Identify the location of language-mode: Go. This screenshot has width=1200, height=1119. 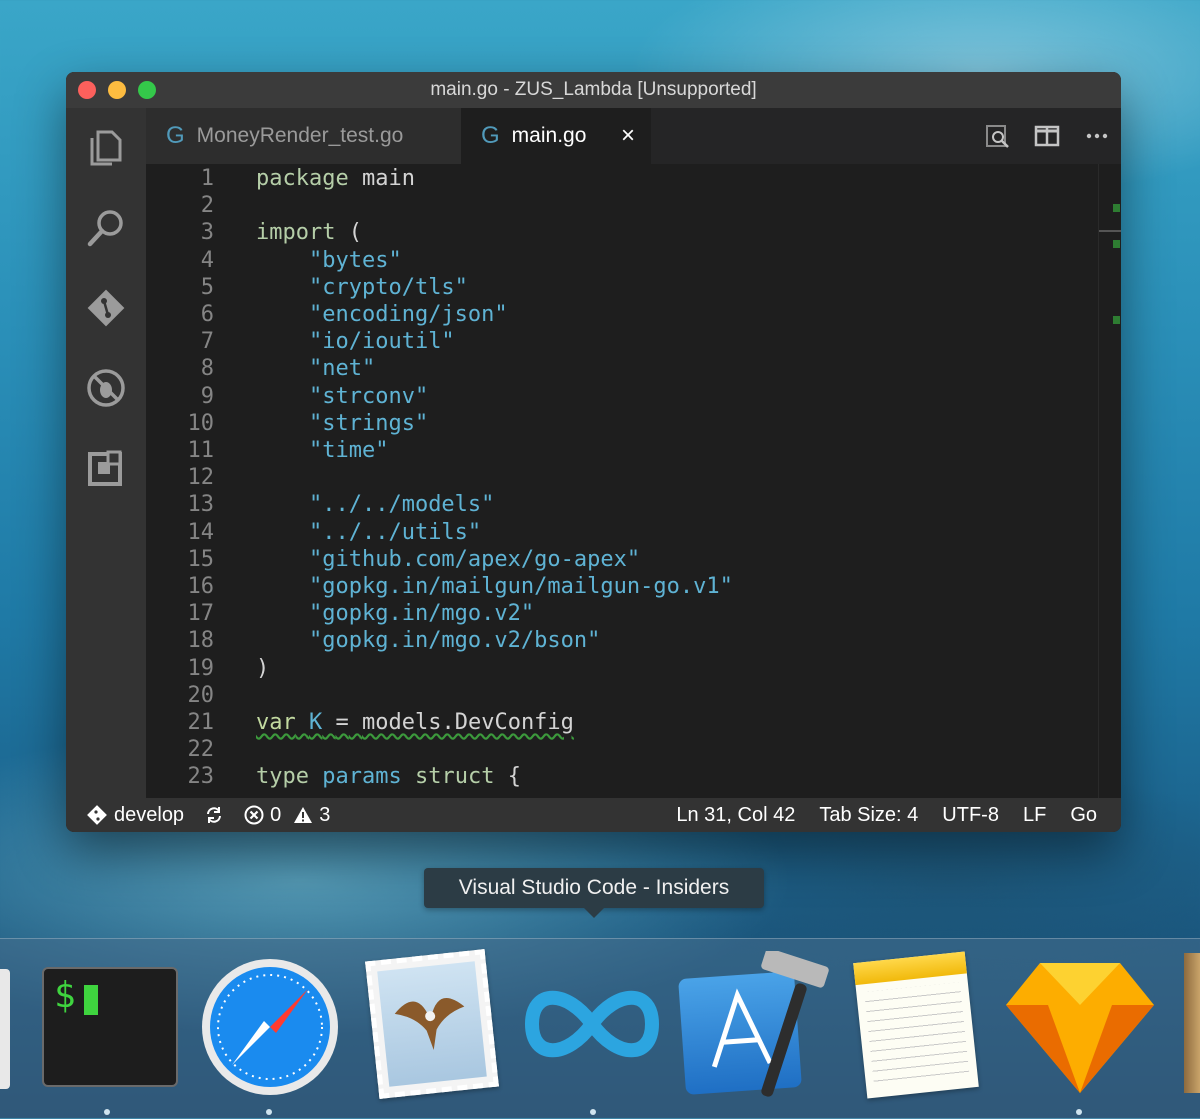
(1083, 815).